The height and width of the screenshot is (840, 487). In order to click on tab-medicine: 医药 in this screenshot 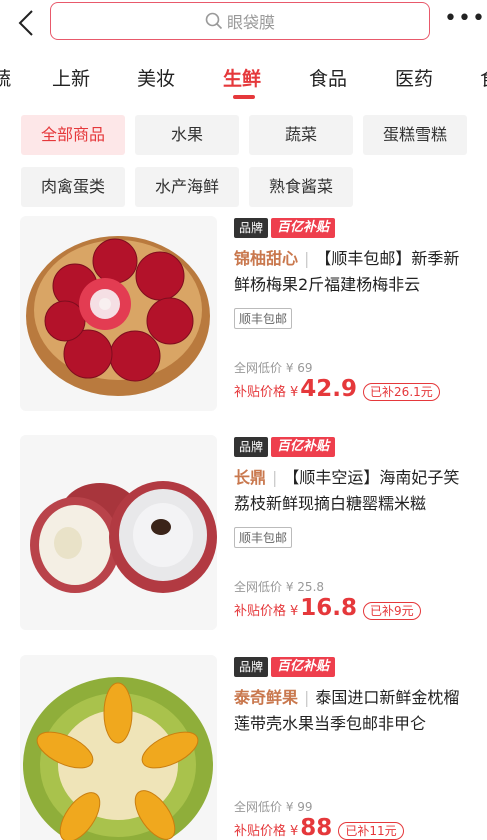, I will do `click(414, 77)`.